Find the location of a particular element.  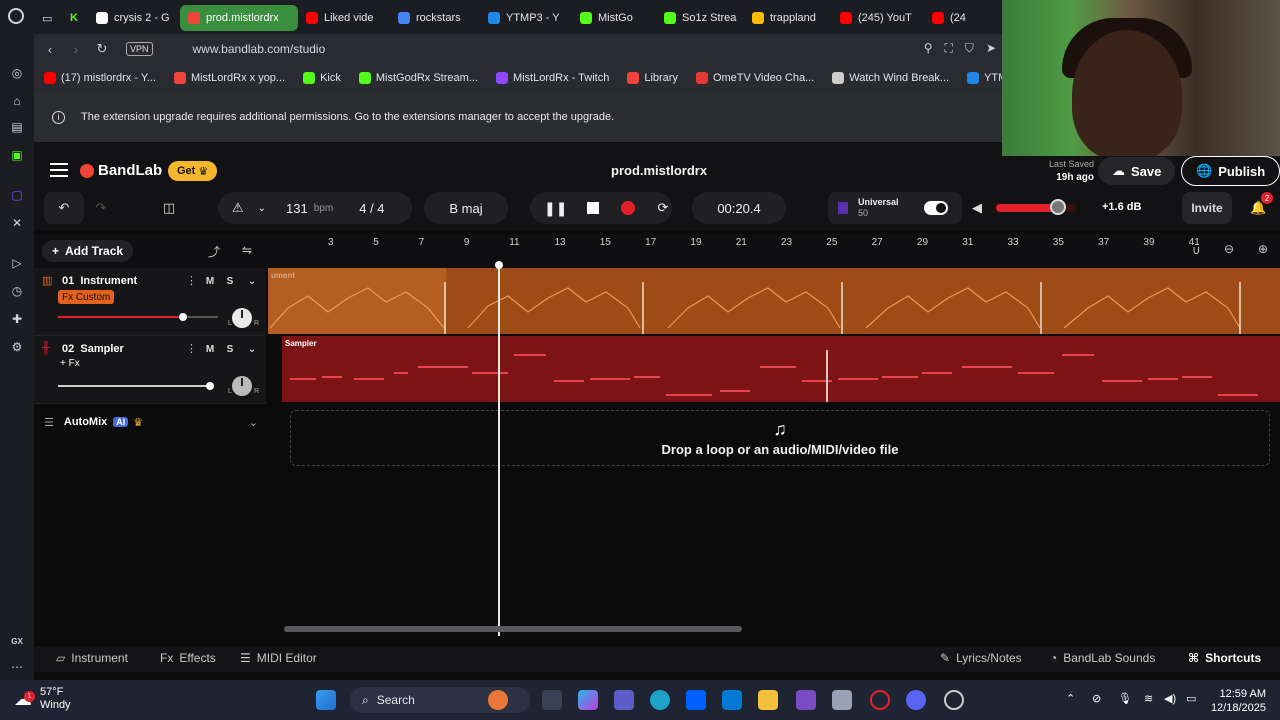

vpn-badge: VPN is located at coordinates (139, 49).